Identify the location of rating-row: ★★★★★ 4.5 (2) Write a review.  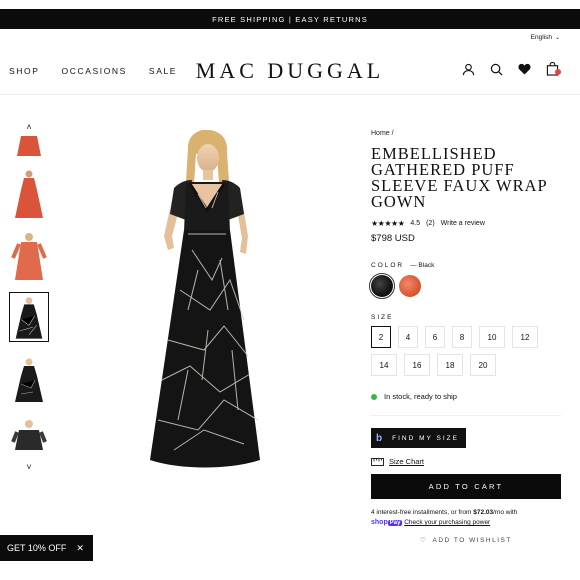
(466, 223).